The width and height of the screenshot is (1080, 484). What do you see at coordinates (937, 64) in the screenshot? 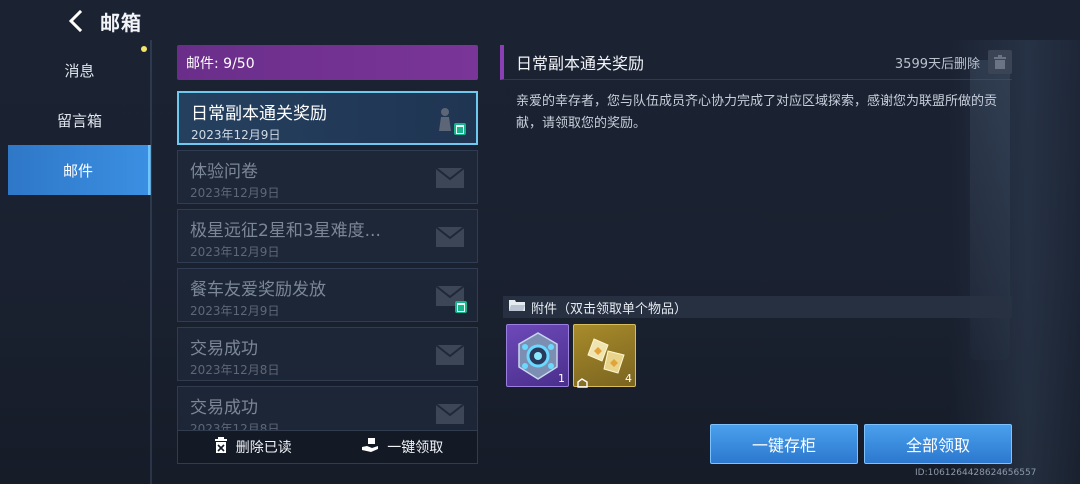
I see `expire-text: 3599天后删除` at bounding box center [937, 64].